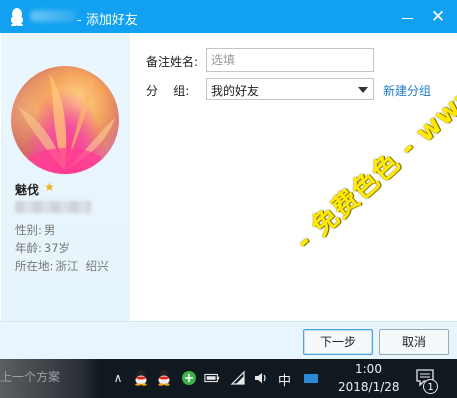  What do you see at coordinates (261, 378) in the screenshot?
I see `speaker-icon` at bounding box center [261, 378].